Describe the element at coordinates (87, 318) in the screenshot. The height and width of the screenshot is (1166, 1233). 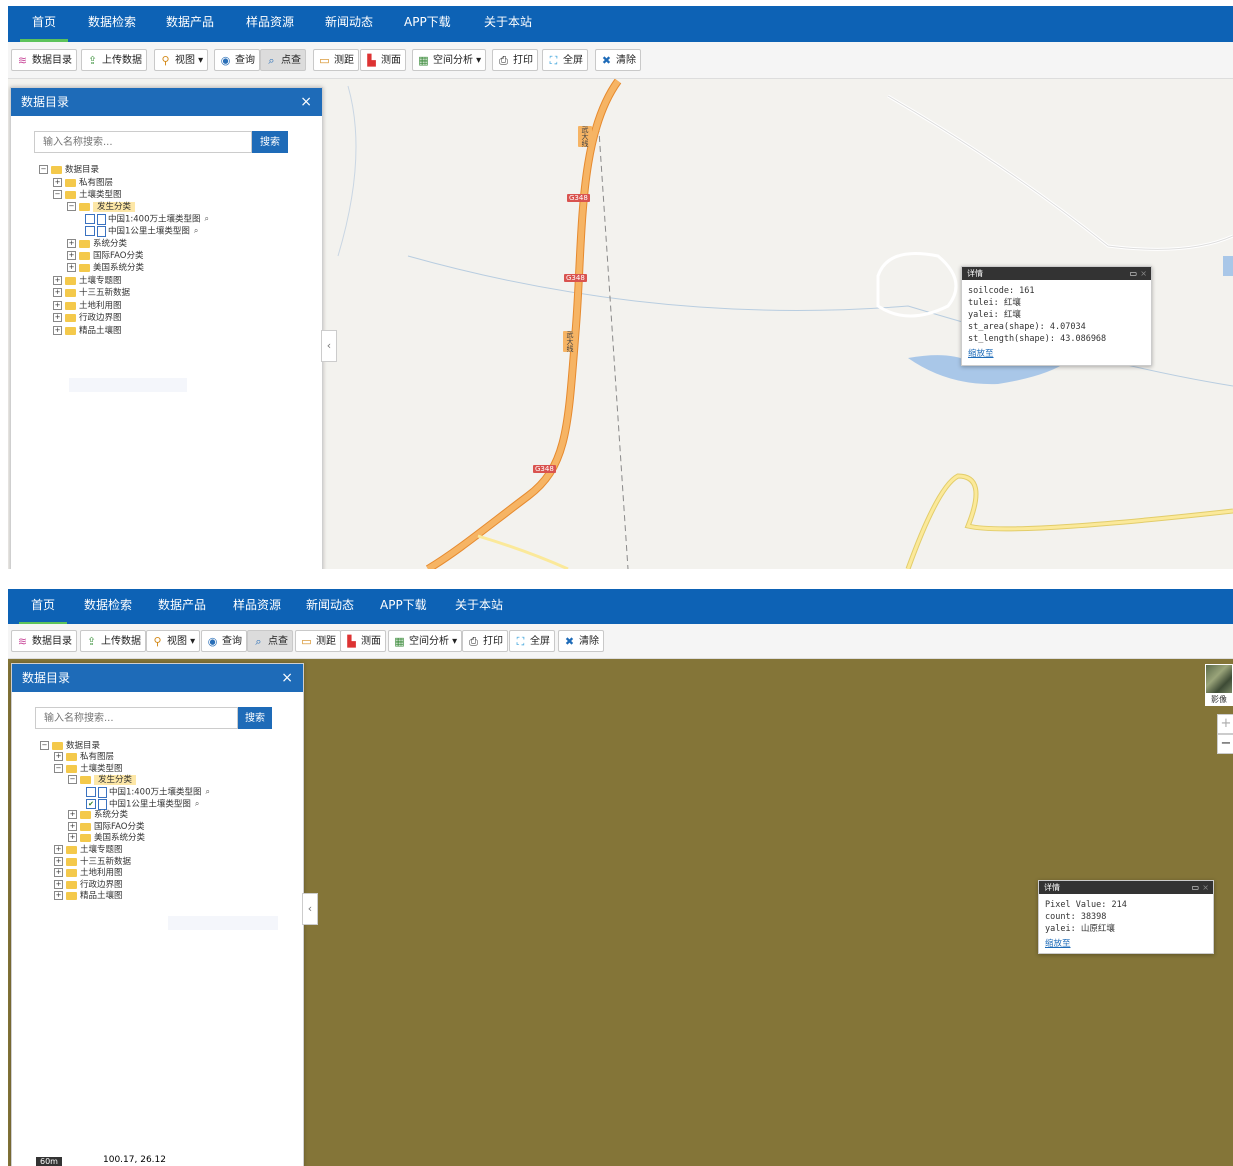
I see `tree-node-admin: + 行政边界图` at that location.